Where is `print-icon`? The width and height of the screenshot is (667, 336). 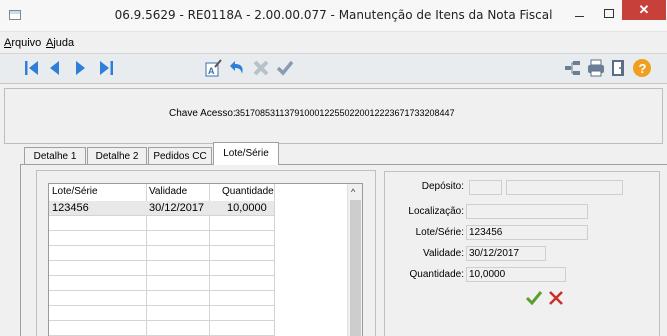
print-icon is located at coordinates (596, 68).